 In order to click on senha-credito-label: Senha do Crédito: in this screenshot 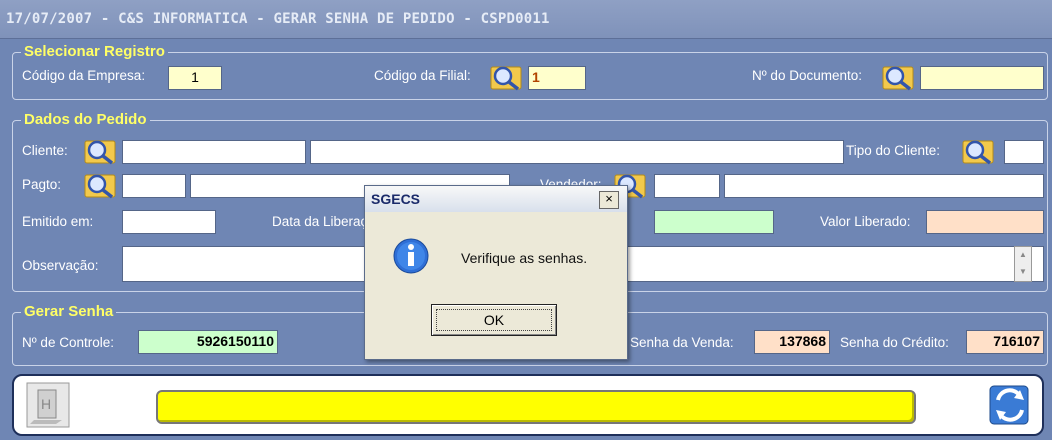, I will do `click(894, 342)`.